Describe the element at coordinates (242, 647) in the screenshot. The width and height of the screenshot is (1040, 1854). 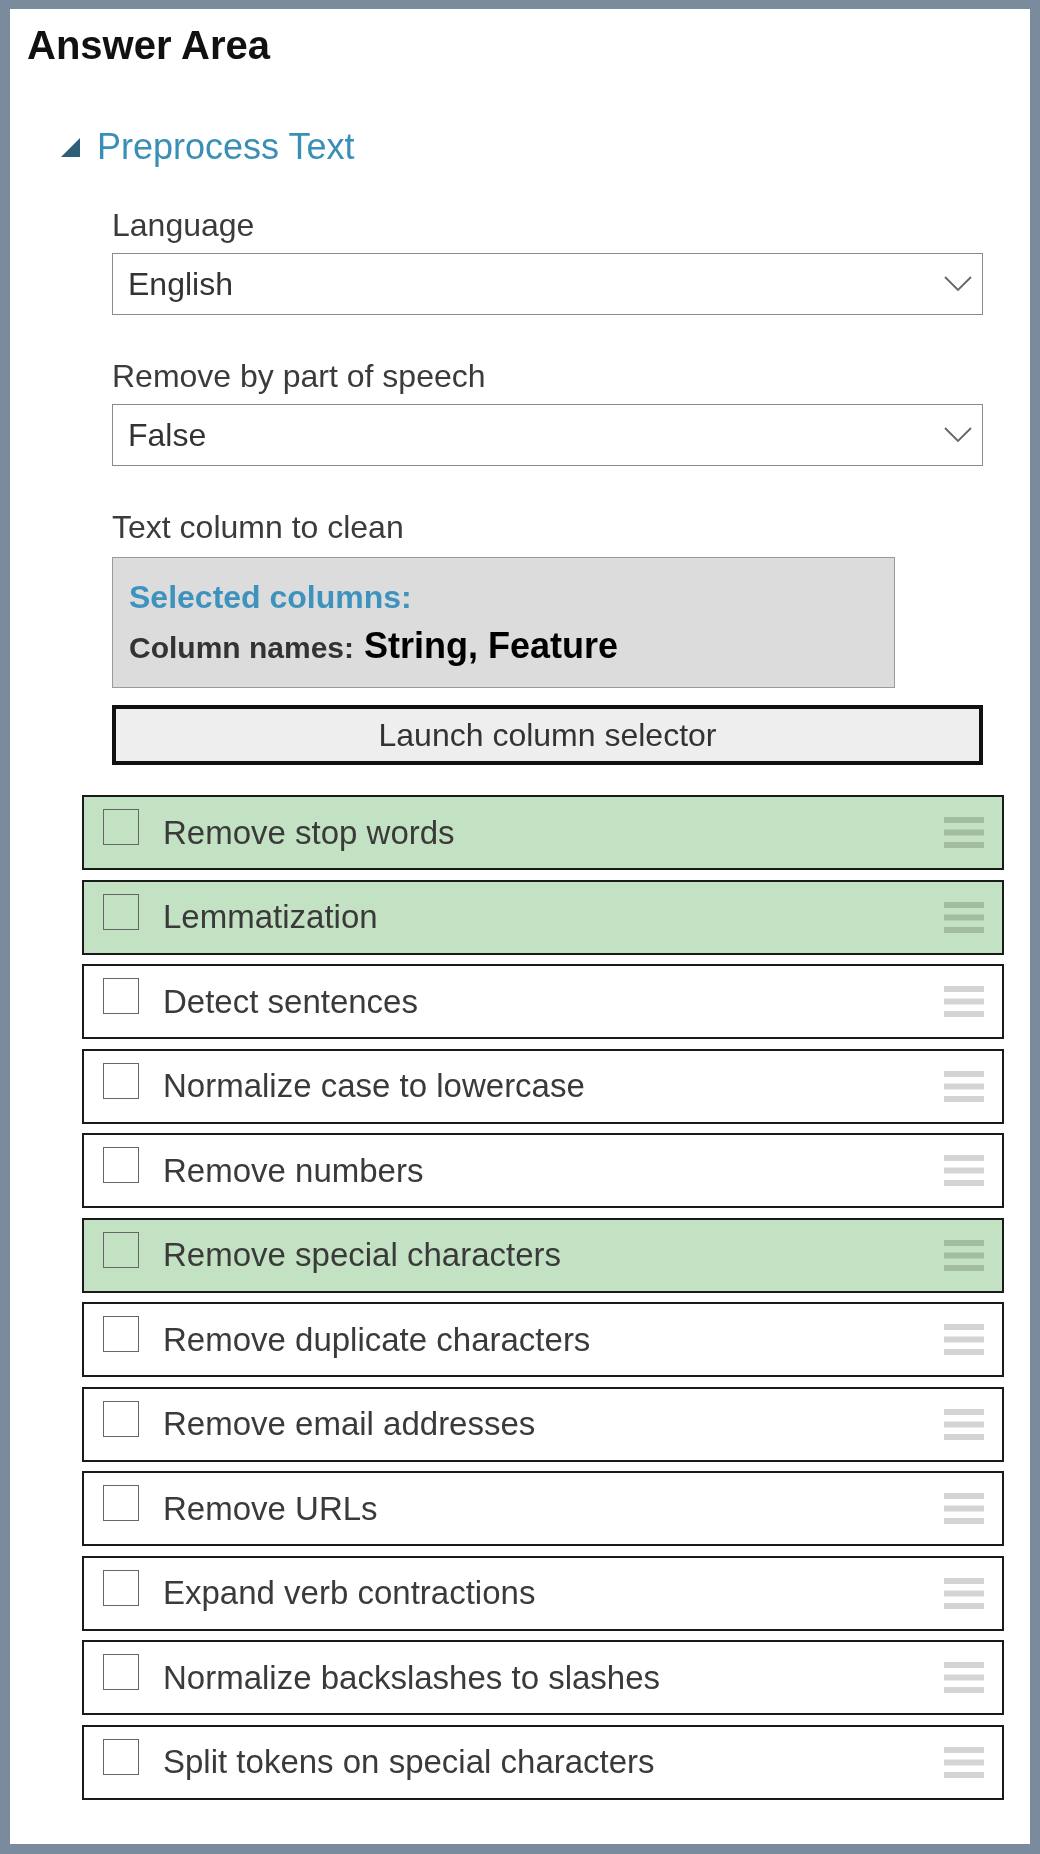
I see `column-names-label: Column names:` at that location.